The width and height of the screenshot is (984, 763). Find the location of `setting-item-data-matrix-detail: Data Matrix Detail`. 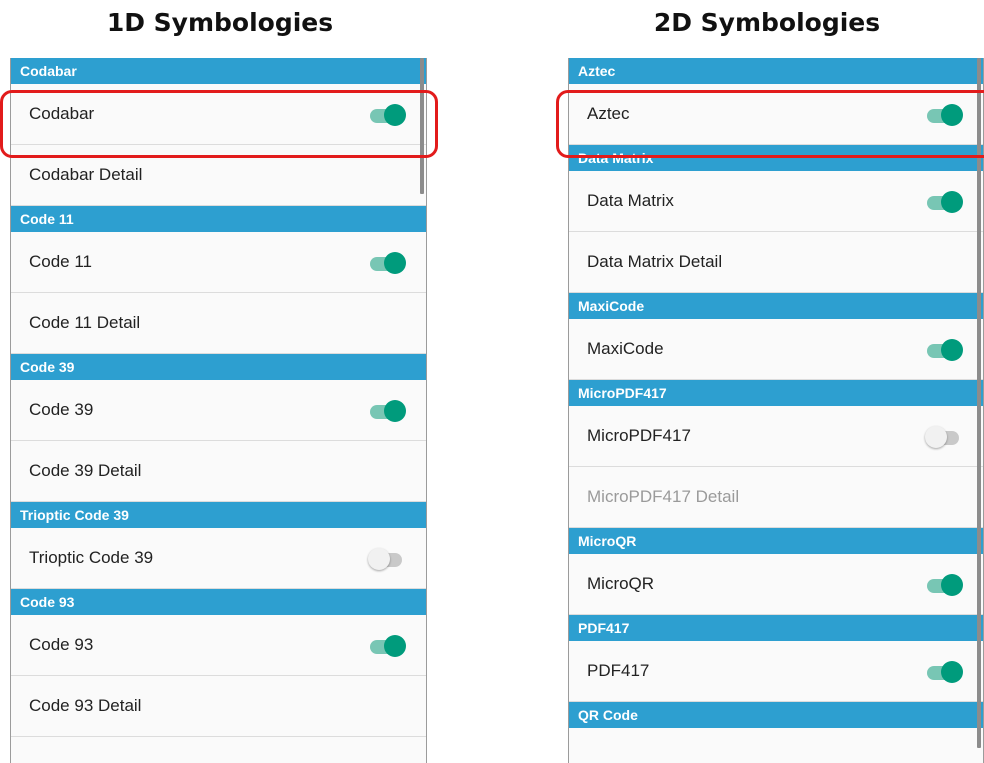

setting-item-data-matrix-detail: Data Matrix Detail is located at coordinates (776, 262).